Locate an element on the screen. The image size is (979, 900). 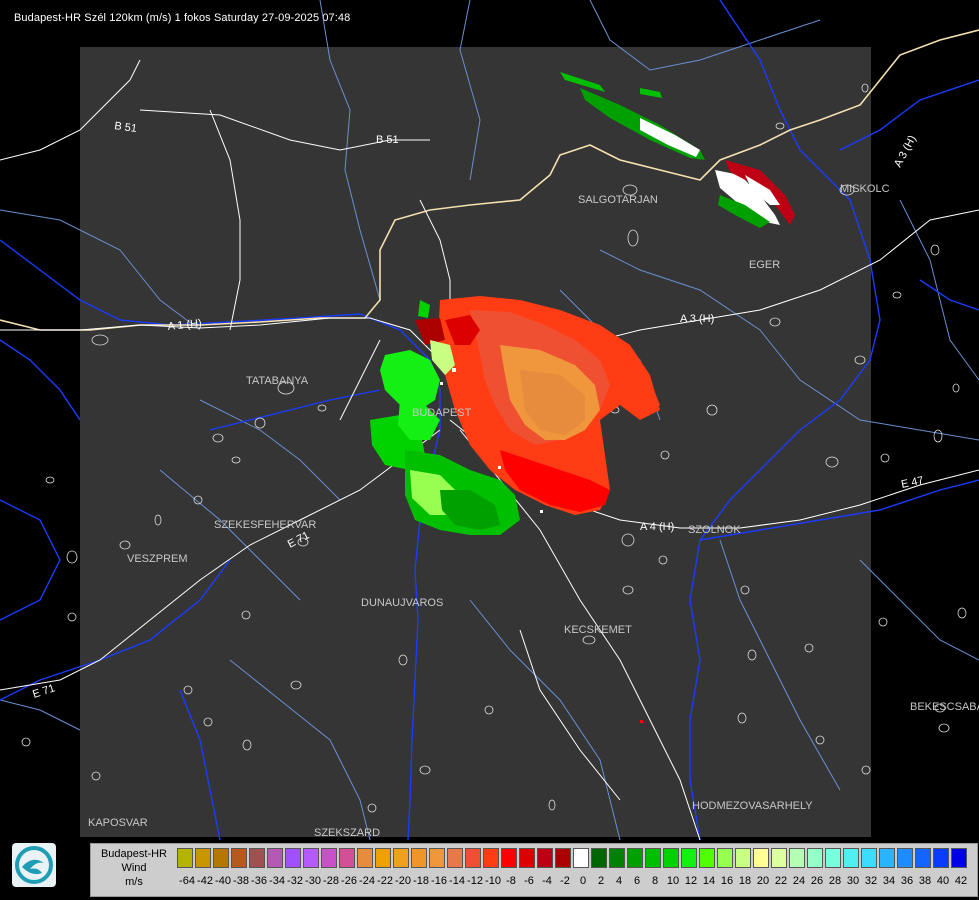
city-label-eger: EGER is located at coordinates (764, 265).